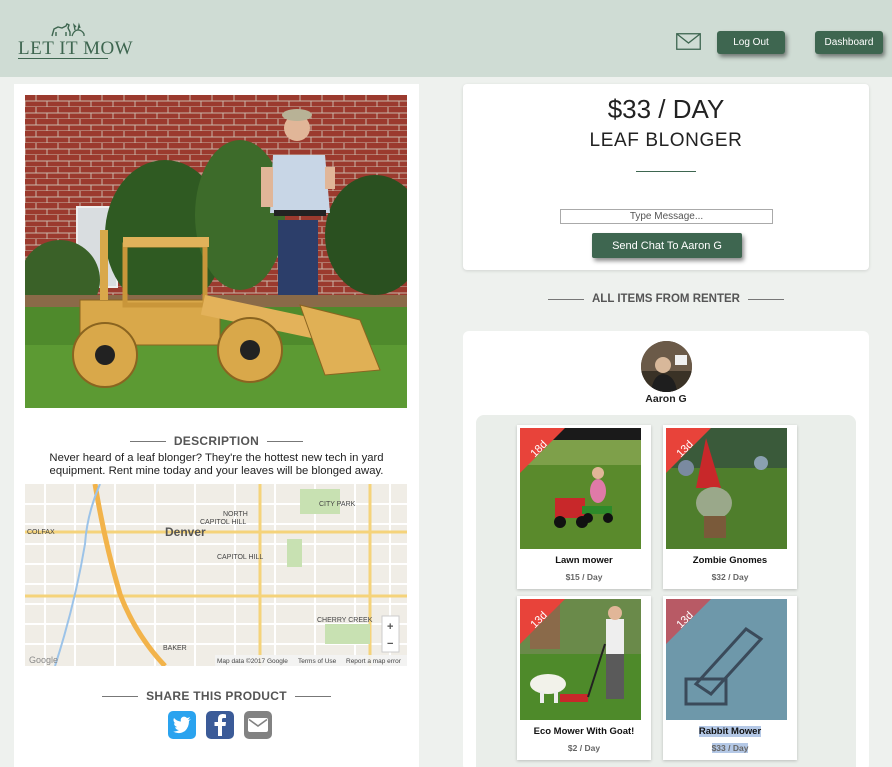 This screenshot has width=892, height=767. What do you see at coordinates (849, 42) in the screenshot?
I see `dashboard-button: Dashboard` at bounding box center [849, 42].